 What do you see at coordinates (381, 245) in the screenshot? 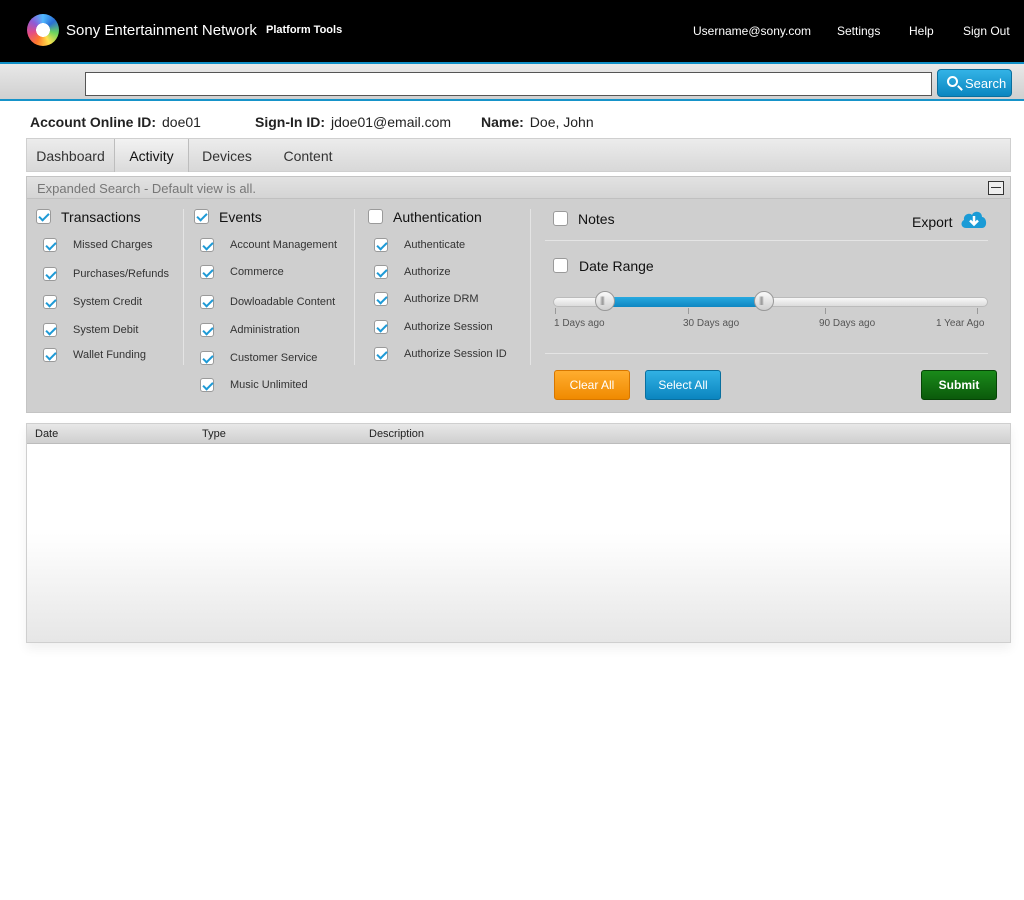
I see `authenticate-checkbox` at bounding box center [381, 245].